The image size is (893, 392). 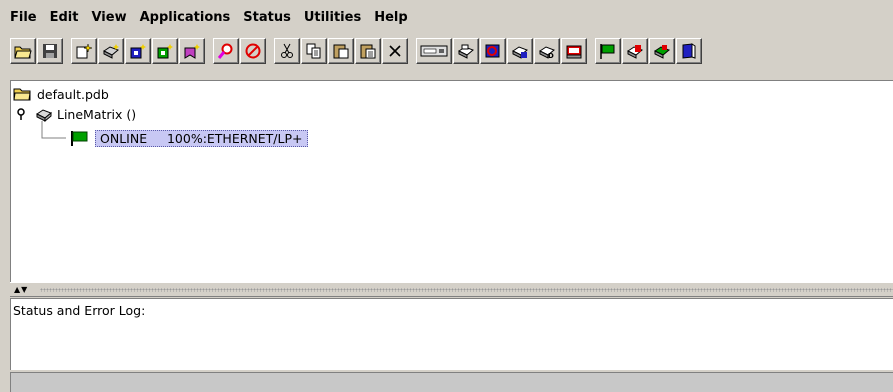 I want to click on printer-panel-button, so click(x=434, y=51).